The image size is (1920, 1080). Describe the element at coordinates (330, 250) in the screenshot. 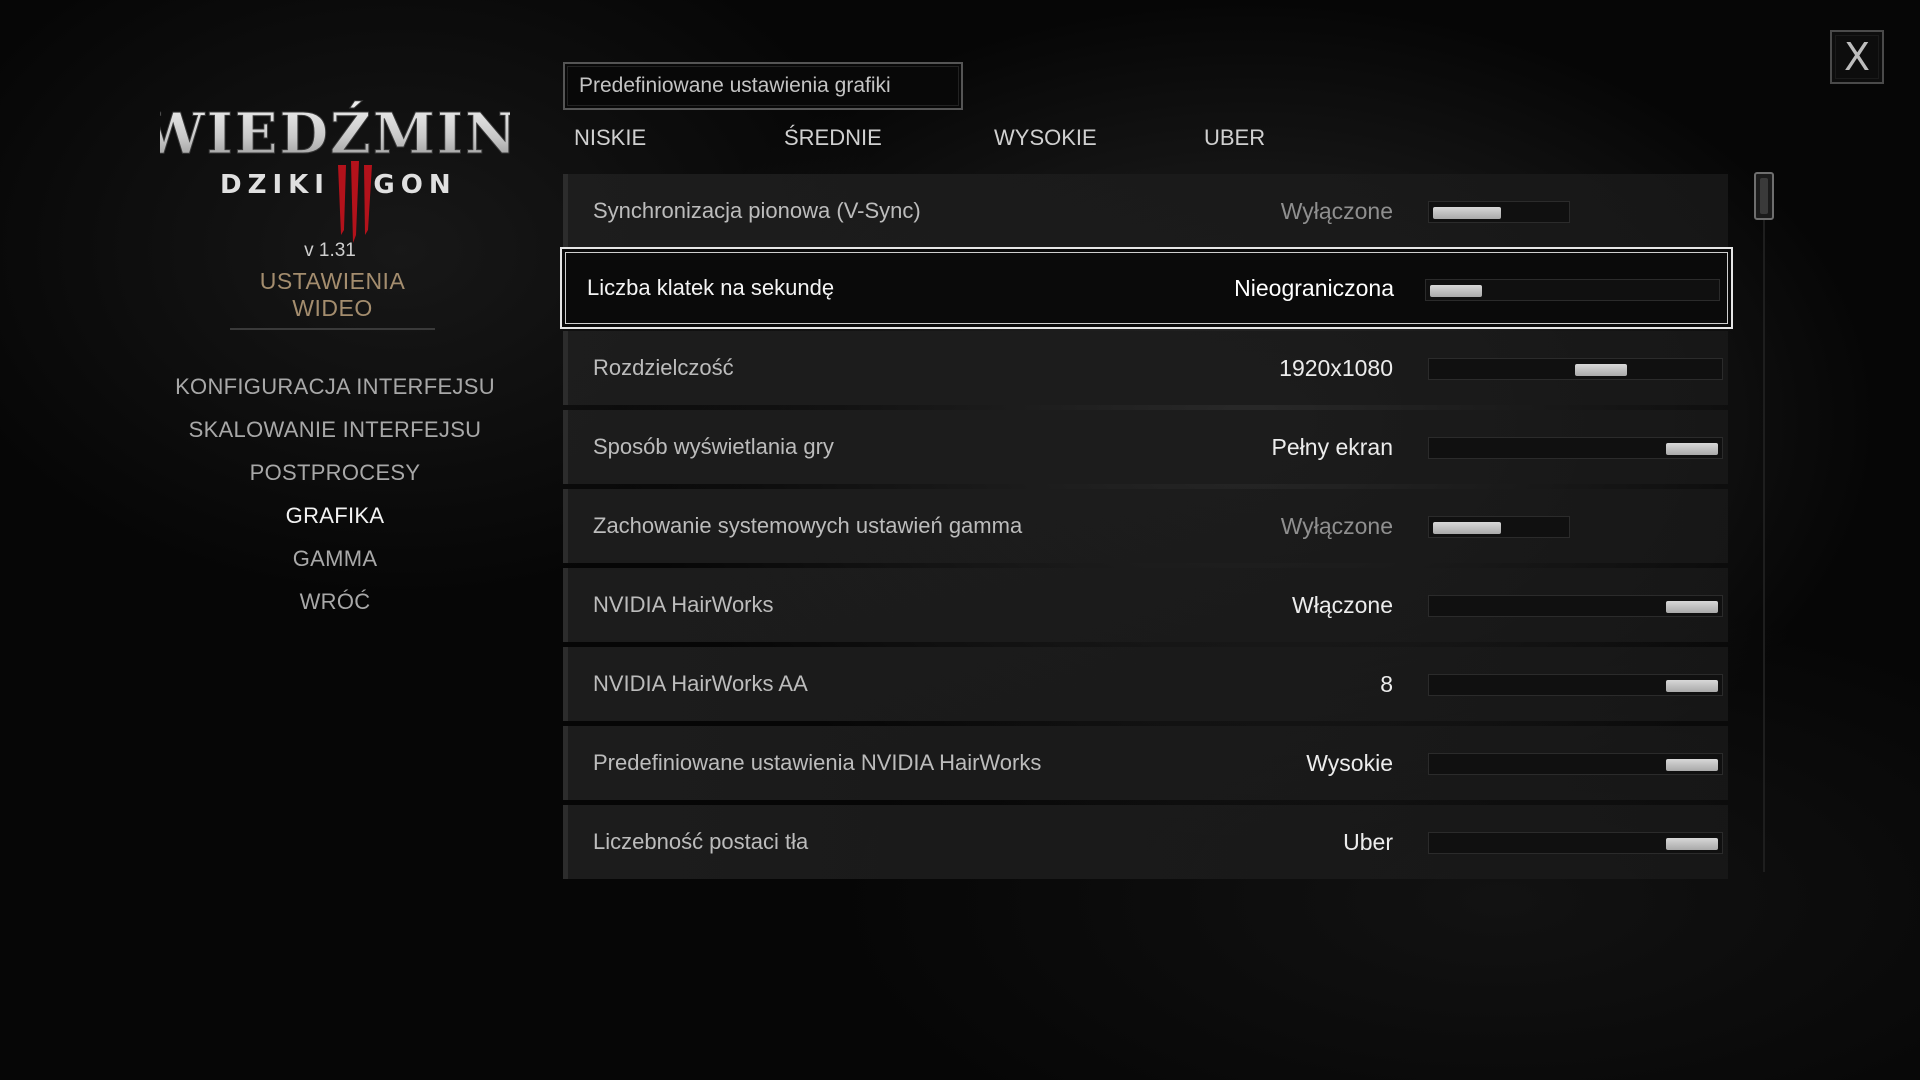

I see `version-label: v 1.31` at that location.